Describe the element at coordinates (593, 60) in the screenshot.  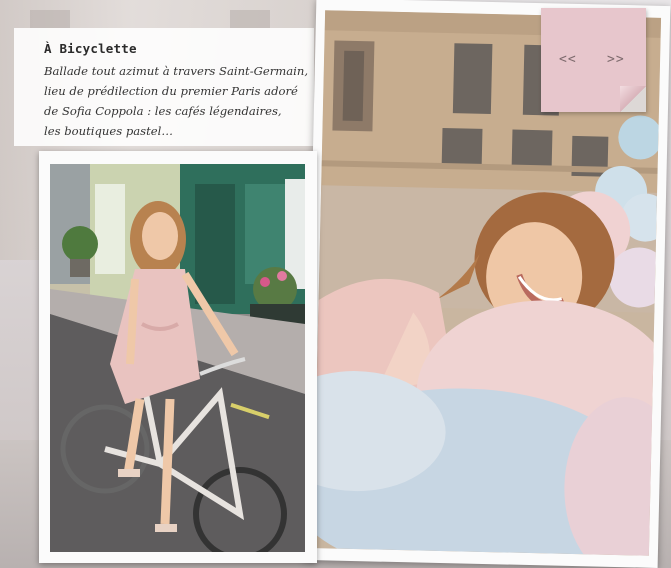
I see `pager-sticky-note: << >>` at that location.